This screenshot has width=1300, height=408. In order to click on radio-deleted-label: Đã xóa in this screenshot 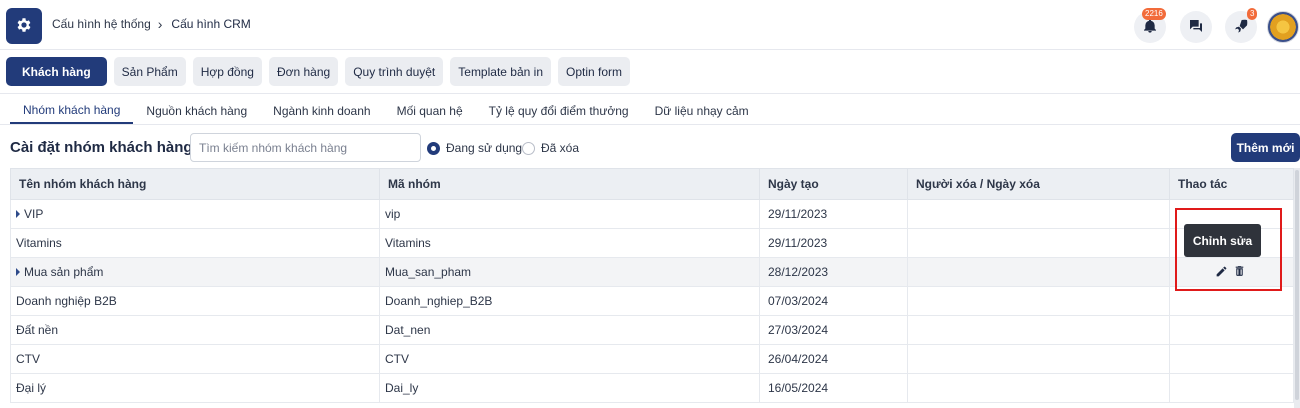, I will do `click(560, 148)`.